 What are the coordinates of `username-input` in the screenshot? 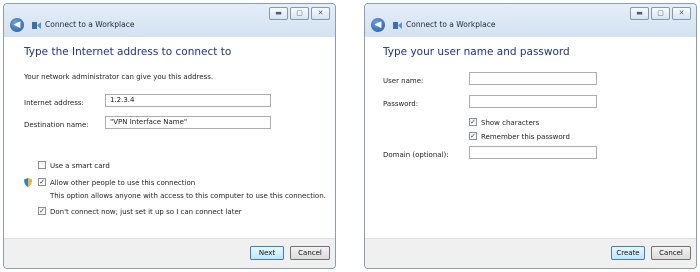 It's located at (533, 78).